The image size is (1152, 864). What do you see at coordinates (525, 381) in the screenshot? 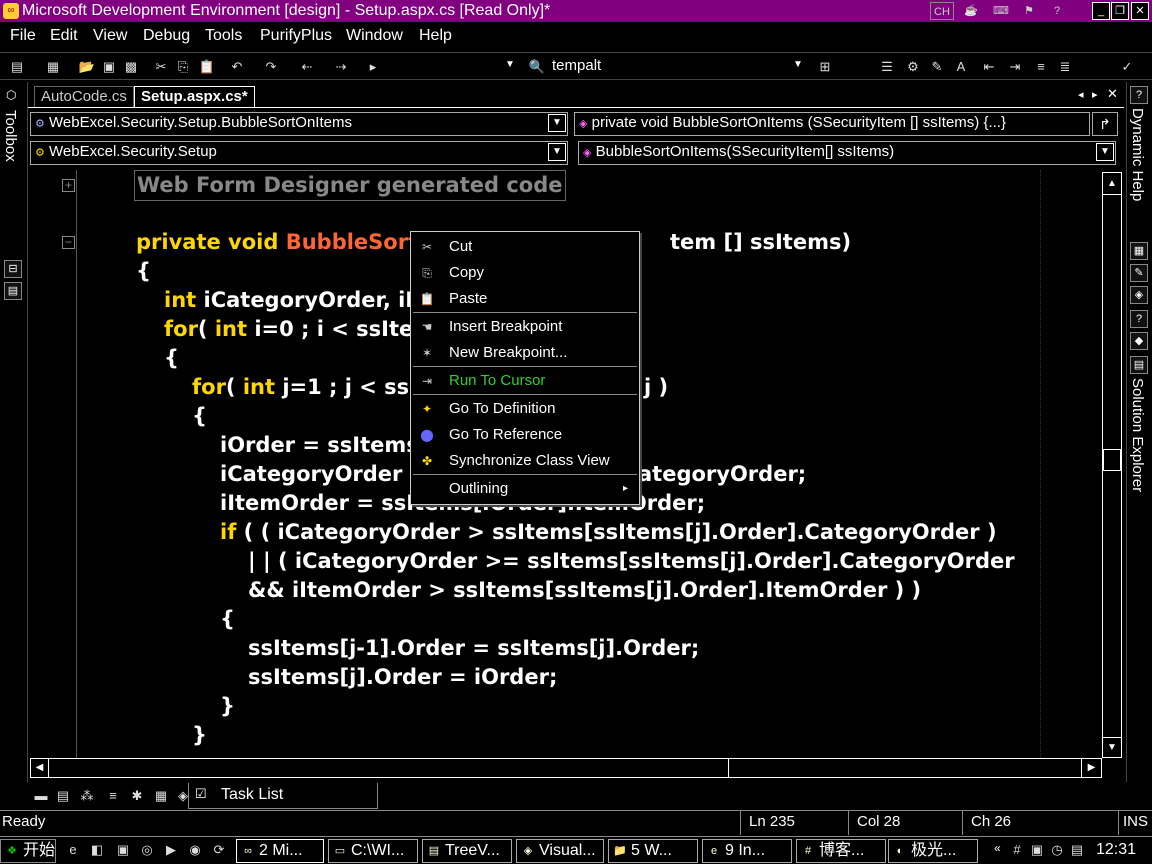
I see `menu-item-run-to-cursor: ⇥ Run To Cursor` at bounding box center [525, 381].